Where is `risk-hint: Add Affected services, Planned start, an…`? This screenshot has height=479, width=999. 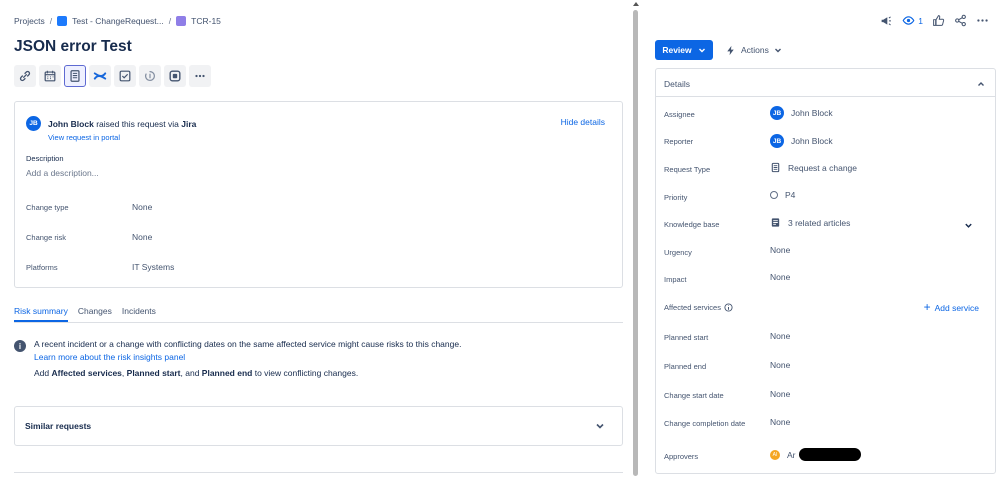 risk-hint: Add Affected services, Planned start, an… is located at coordinates (196, 373).